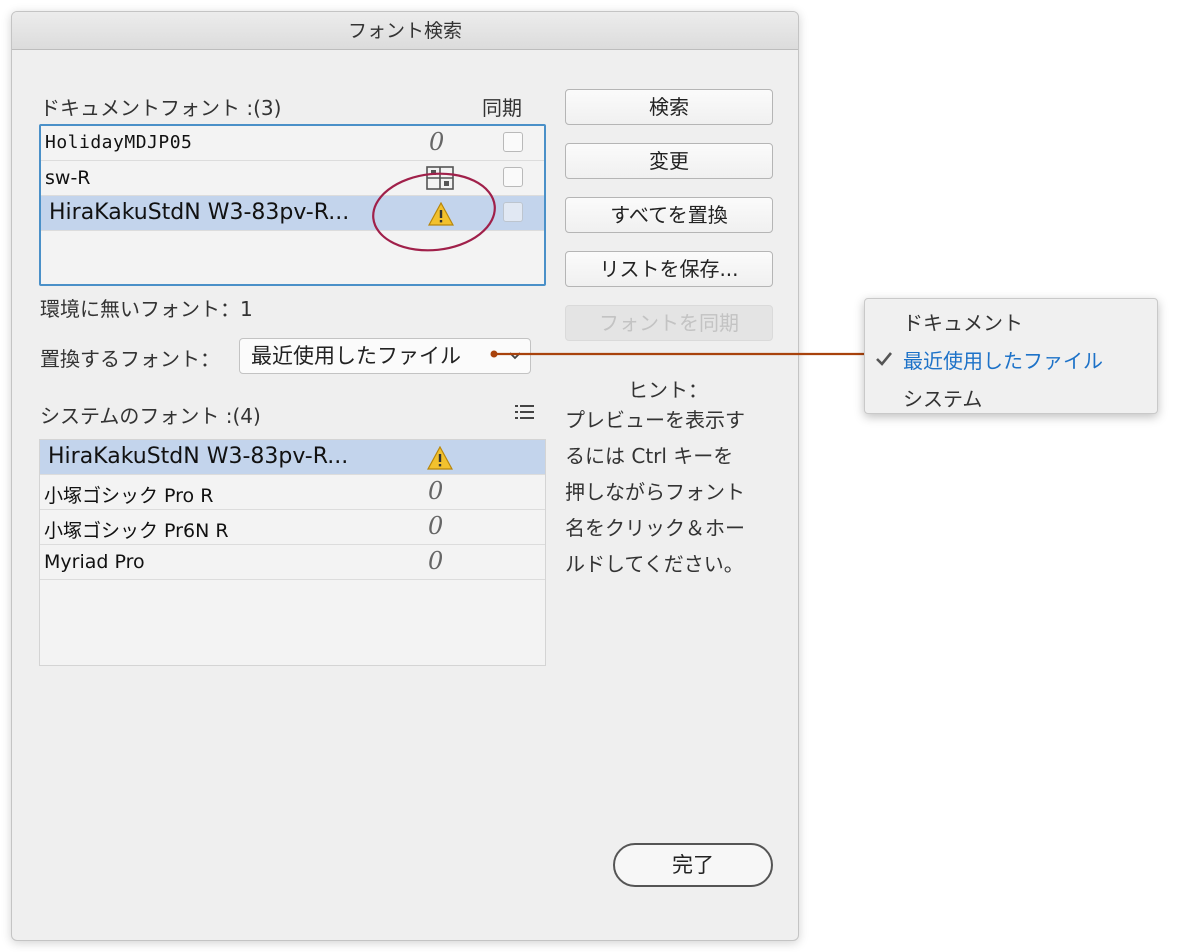  What do you see at coordinates (693, 865) in the screenshot?
I see `done-button: 完了` at bounding box center [693, 865].